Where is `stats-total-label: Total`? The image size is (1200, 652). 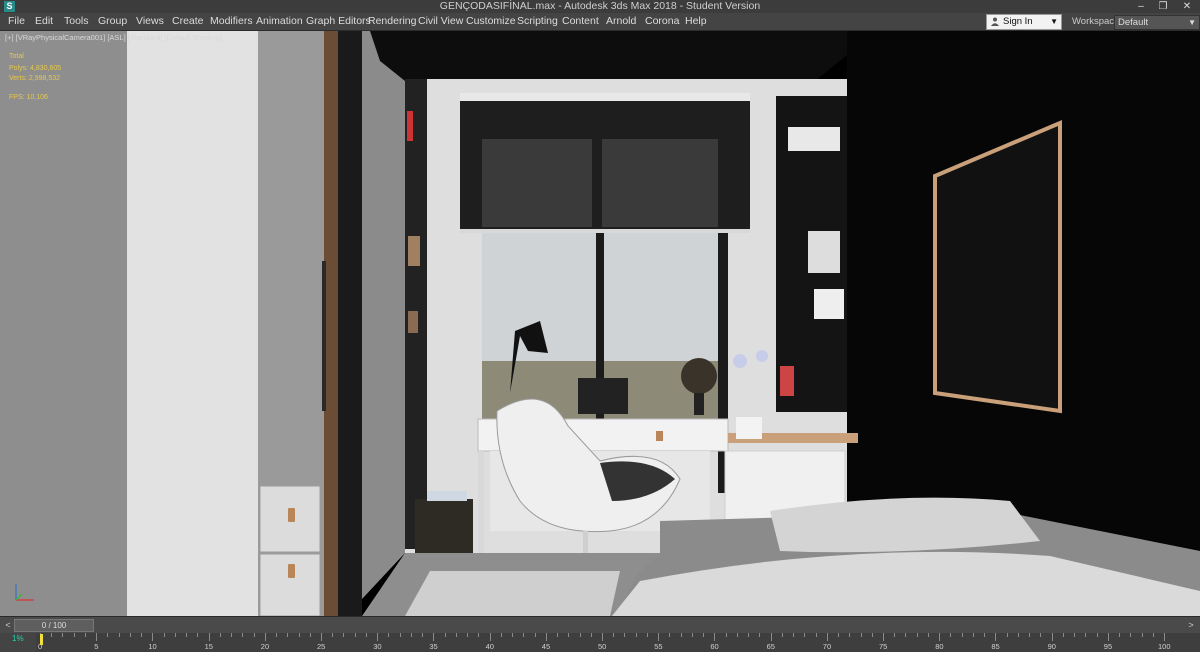 stats-total-label: Total is located at coordinates (16, 56).